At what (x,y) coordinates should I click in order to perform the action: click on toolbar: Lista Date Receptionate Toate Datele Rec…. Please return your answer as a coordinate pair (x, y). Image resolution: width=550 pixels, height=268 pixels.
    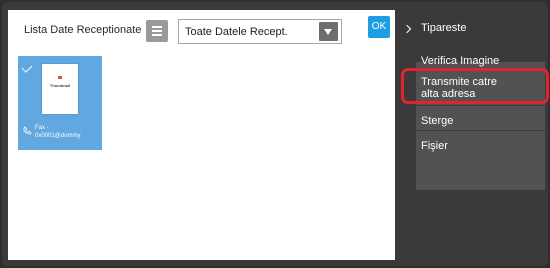
    Looking at the image, I should click on (201, 31).